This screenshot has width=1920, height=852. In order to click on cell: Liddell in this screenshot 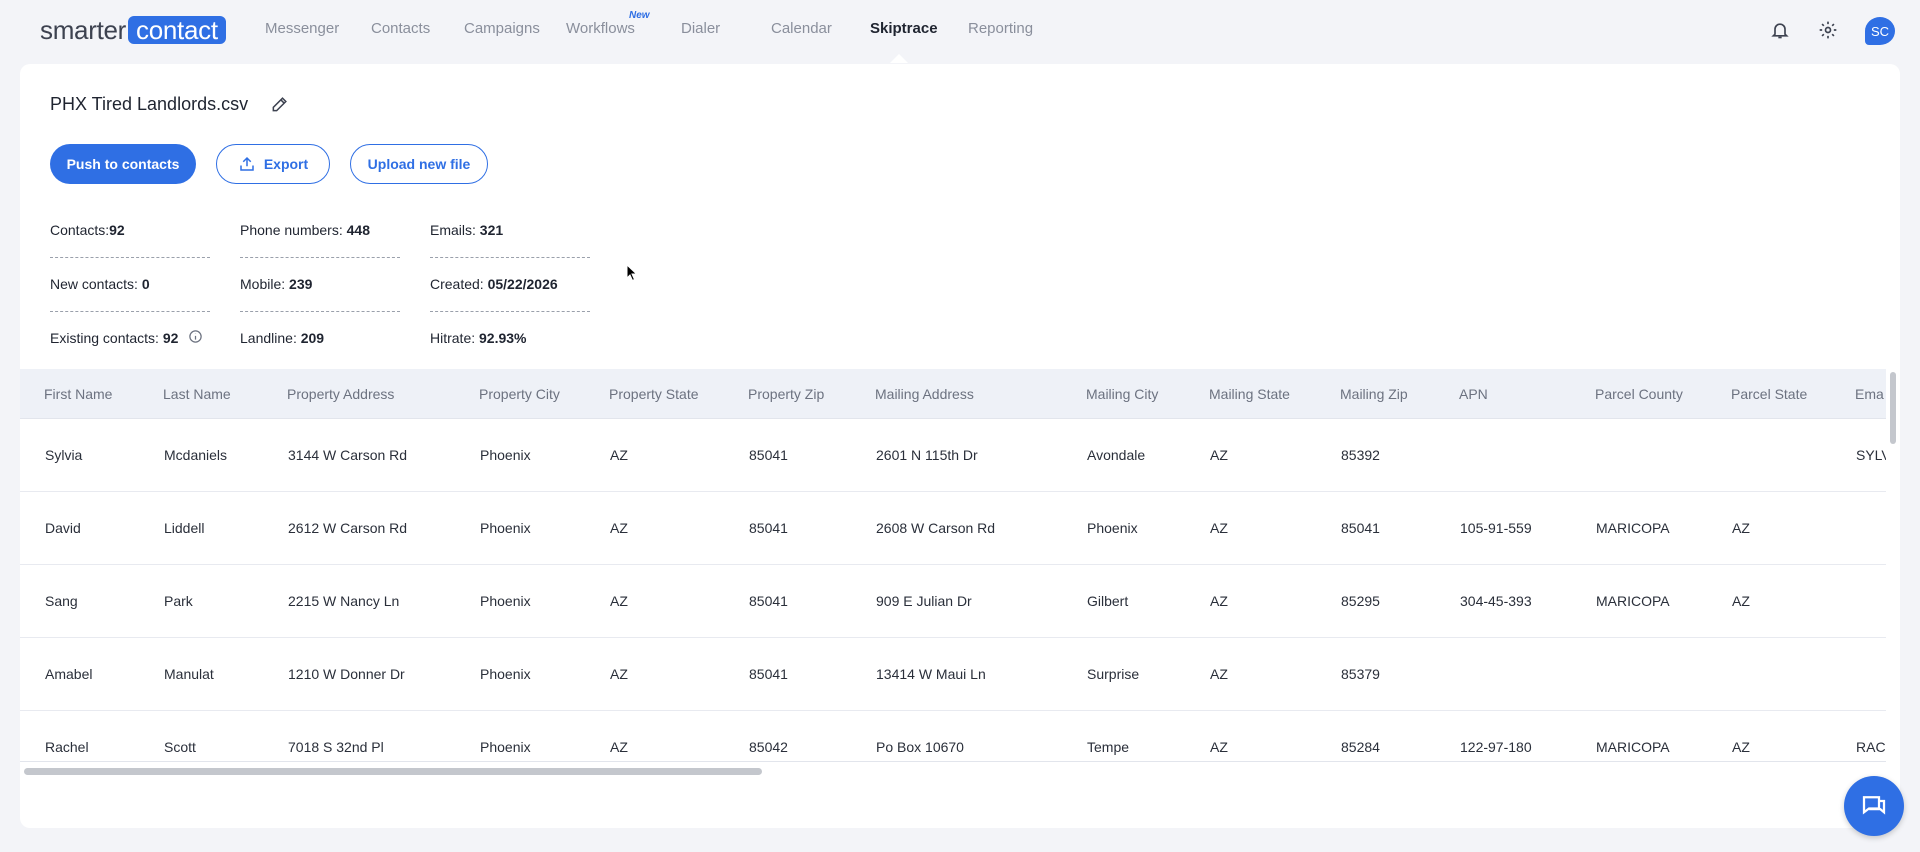, I will do `click(184, 528)`.